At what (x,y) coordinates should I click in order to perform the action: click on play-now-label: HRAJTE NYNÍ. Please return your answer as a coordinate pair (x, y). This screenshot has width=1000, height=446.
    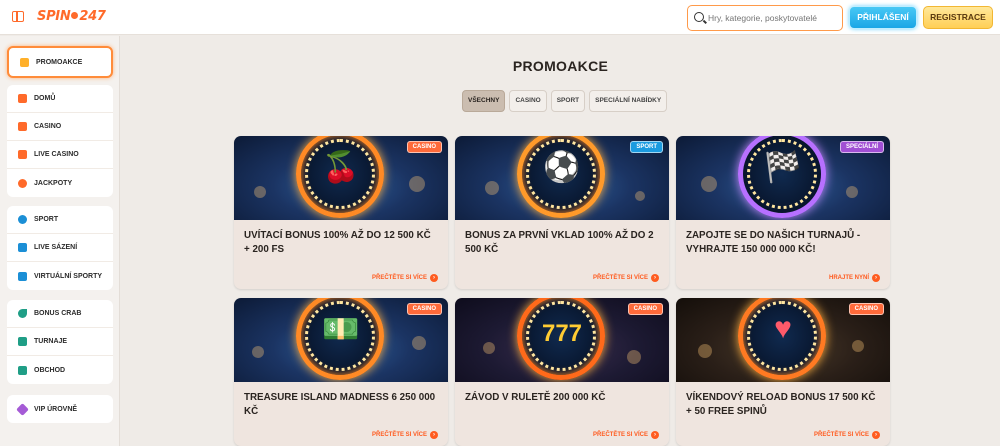
    Looking at the image, I should click on (848, 278).